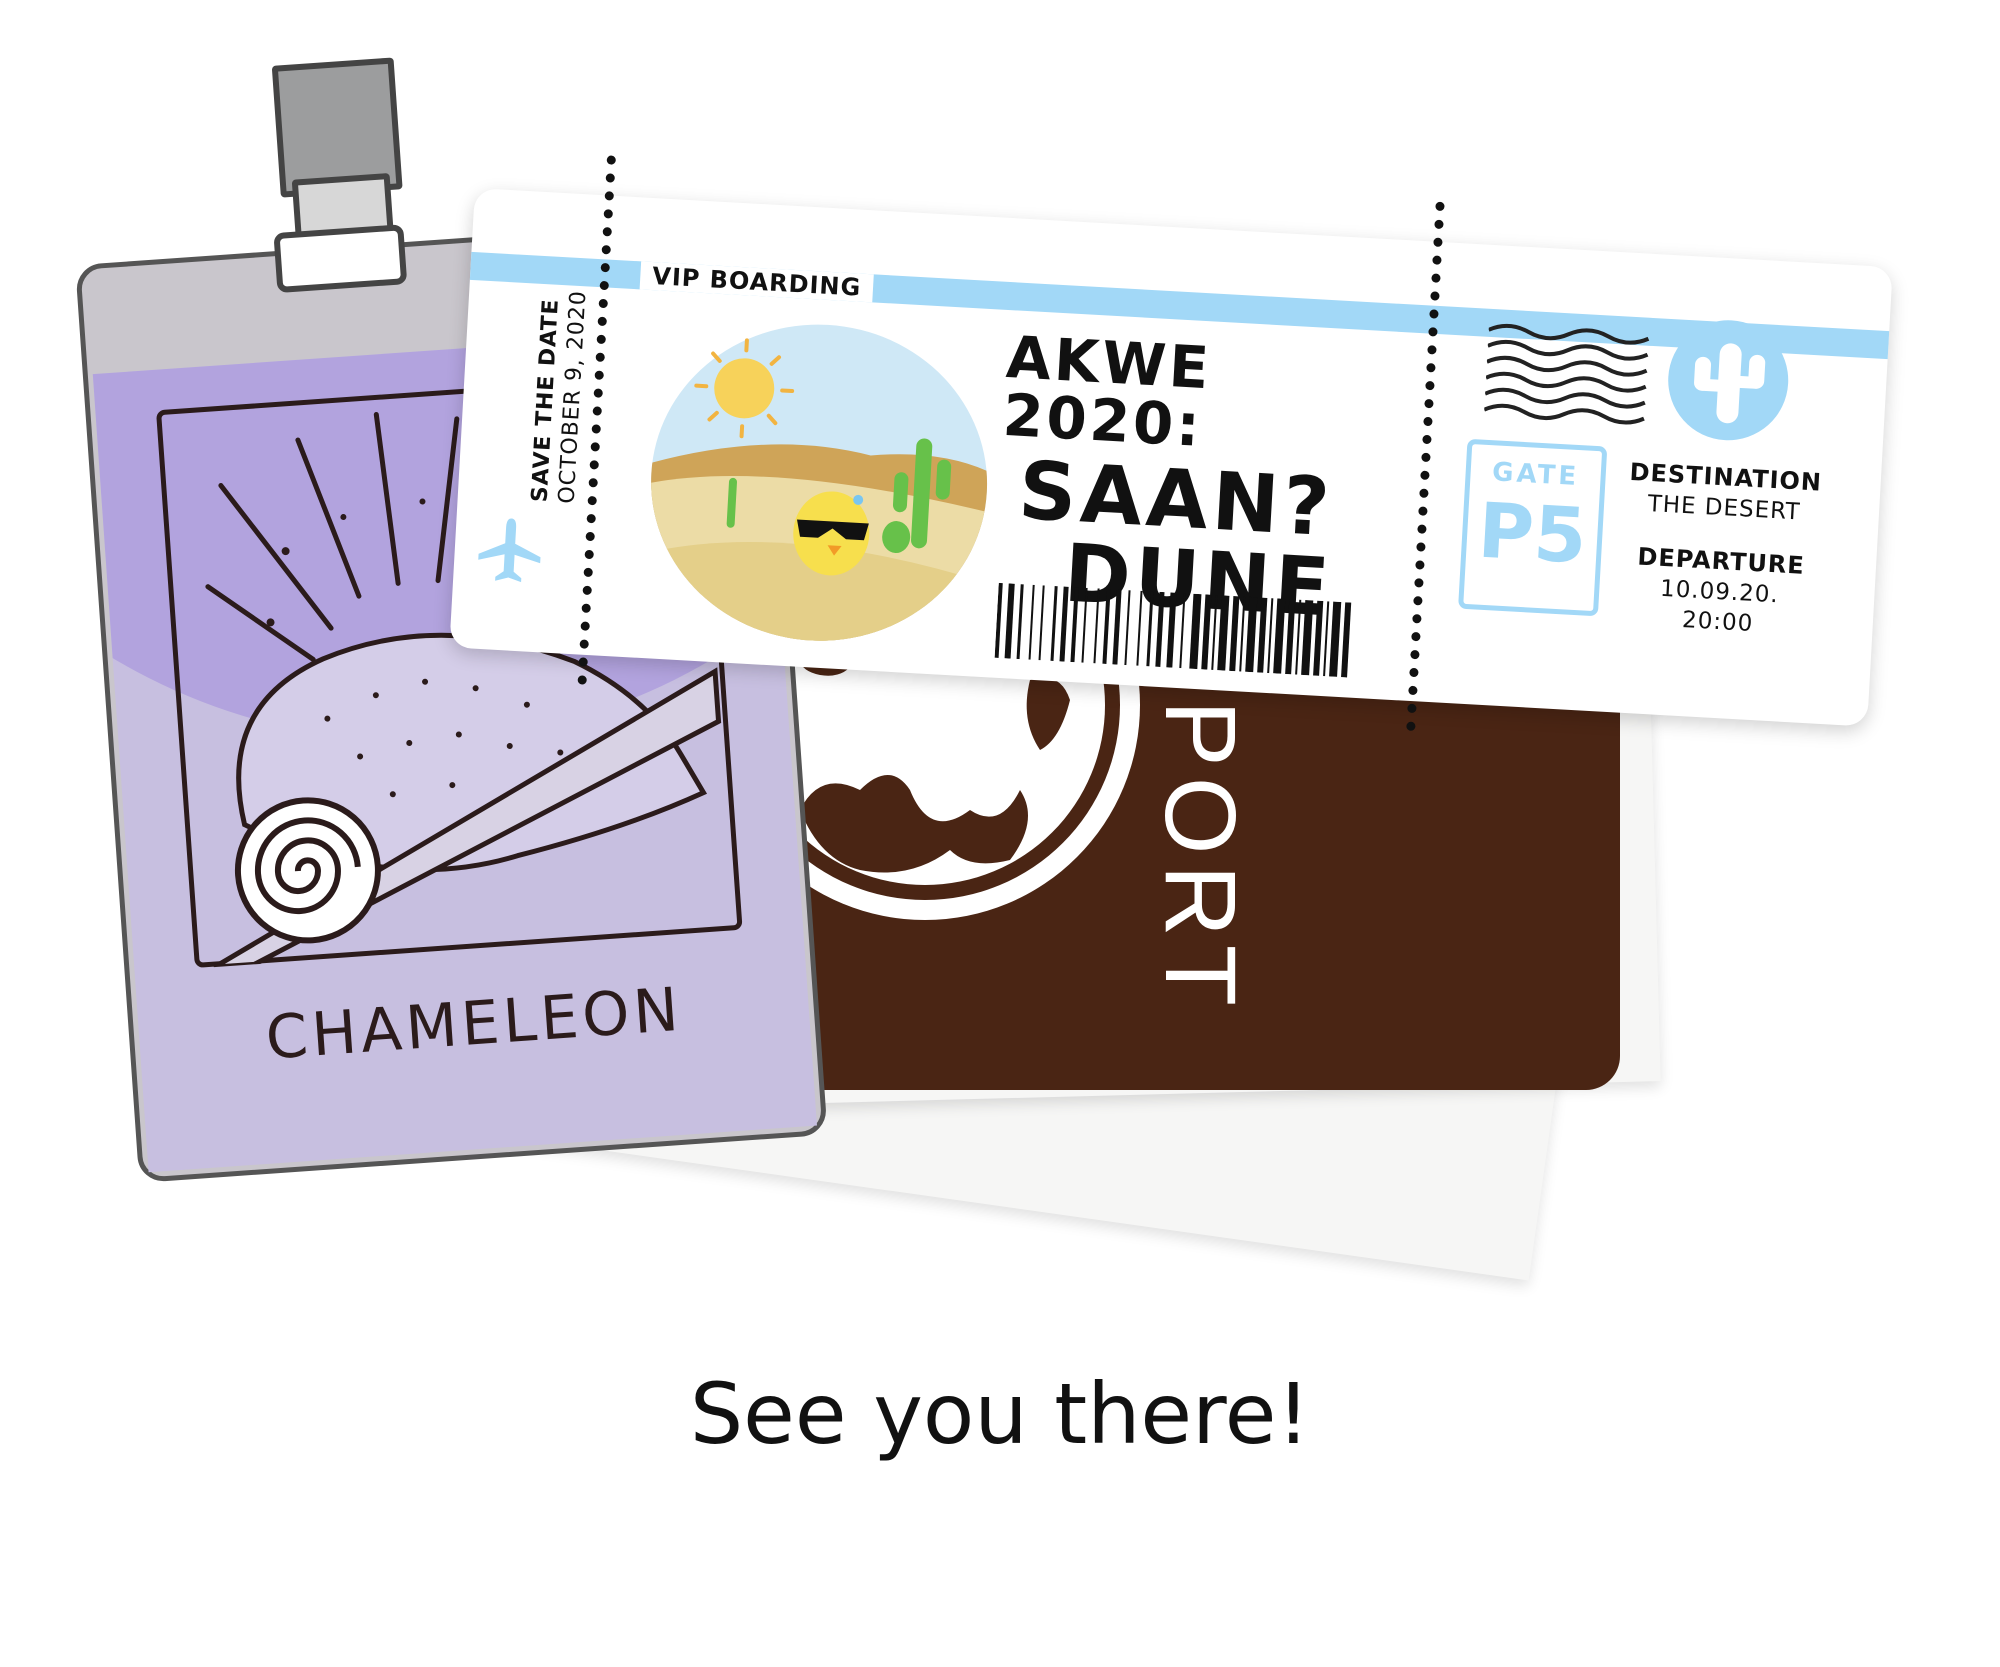  I want to click on vip-boarding-label: VIP BOARDING, so click(757, 282).